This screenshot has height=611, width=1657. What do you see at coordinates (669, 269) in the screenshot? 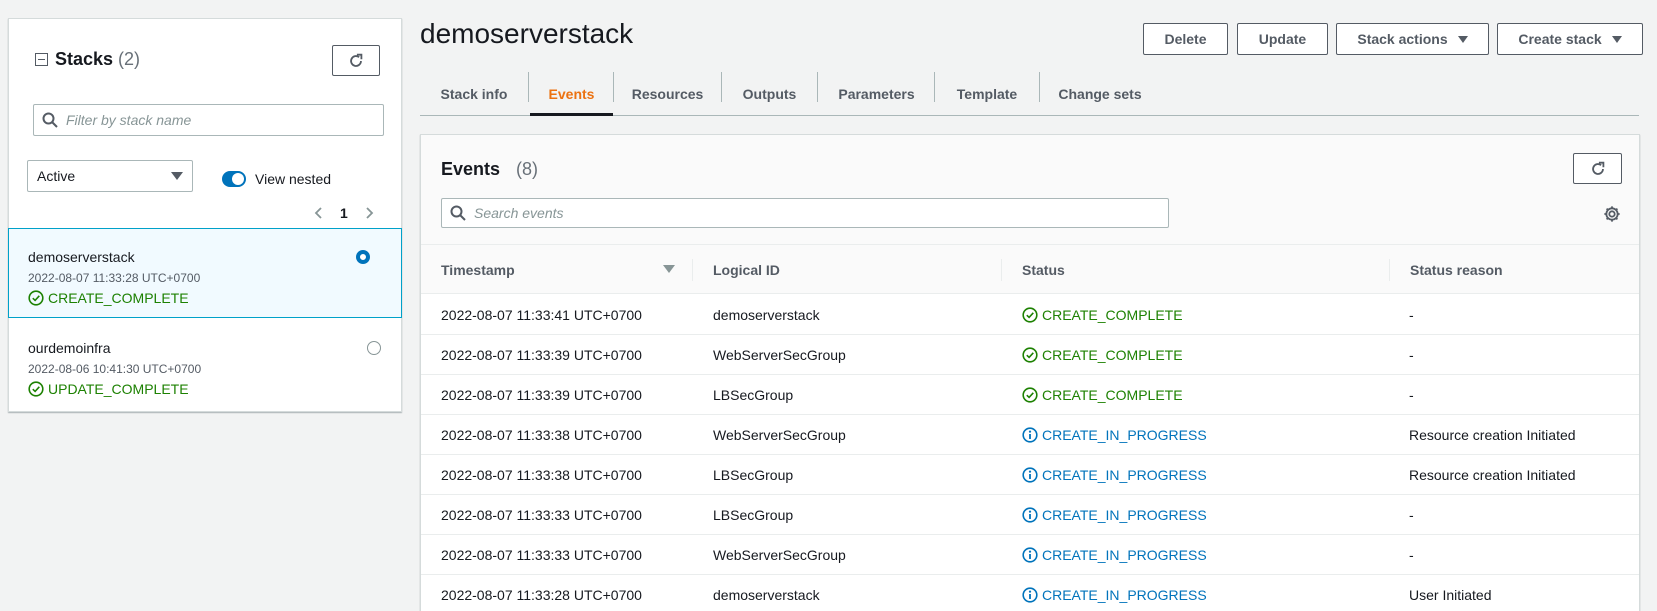
I see `sort-descending-icon` at bounding box center [669, 269].